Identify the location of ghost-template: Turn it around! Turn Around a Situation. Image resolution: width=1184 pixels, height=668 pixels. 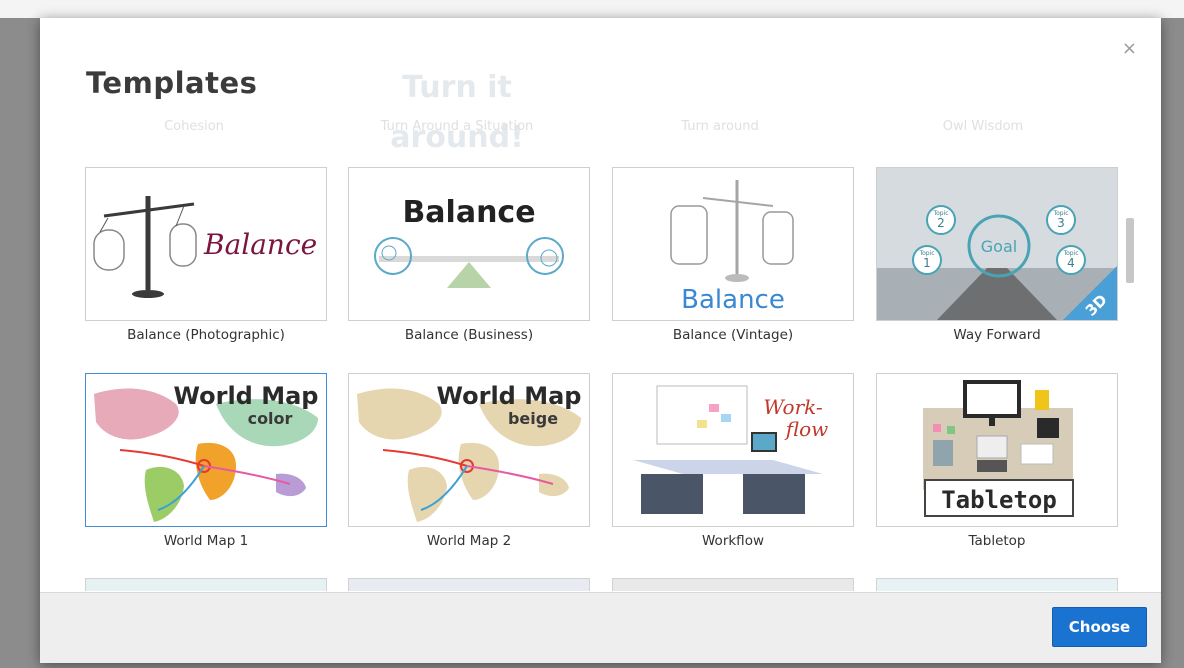
(457, 109).